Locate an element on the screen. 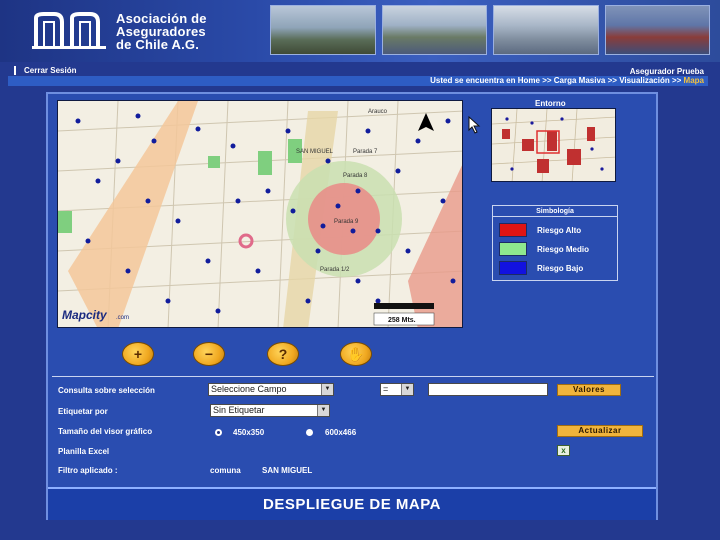 The width and height of the screenshot is (720, 540). mapcity-brand: Mapcity is located at coordinates (85, 315).